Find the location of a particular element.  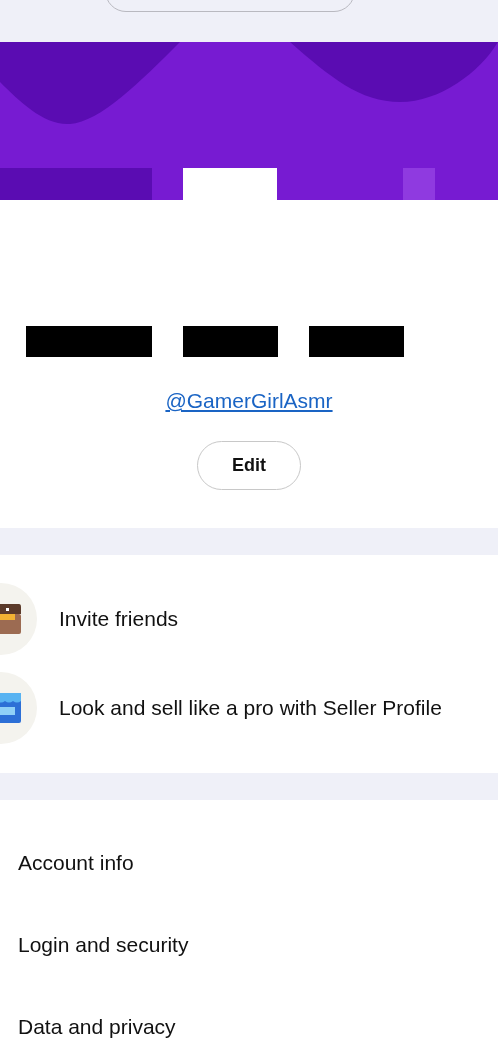

treasure-chest-icon is located at coordinates (10, 619).